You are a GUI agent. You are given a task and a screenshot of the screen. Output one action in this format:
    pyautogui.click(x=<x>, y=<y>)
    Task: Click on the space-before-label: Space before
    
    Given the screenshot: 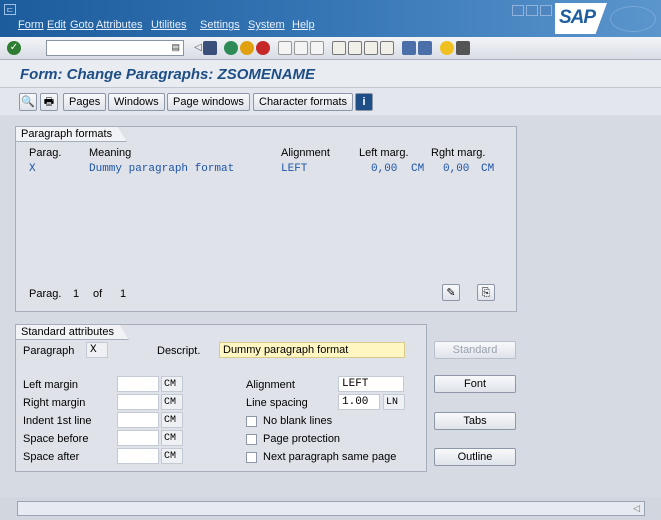 What is the action you would take?
    pyautogui.click(x=56, y=439)
    